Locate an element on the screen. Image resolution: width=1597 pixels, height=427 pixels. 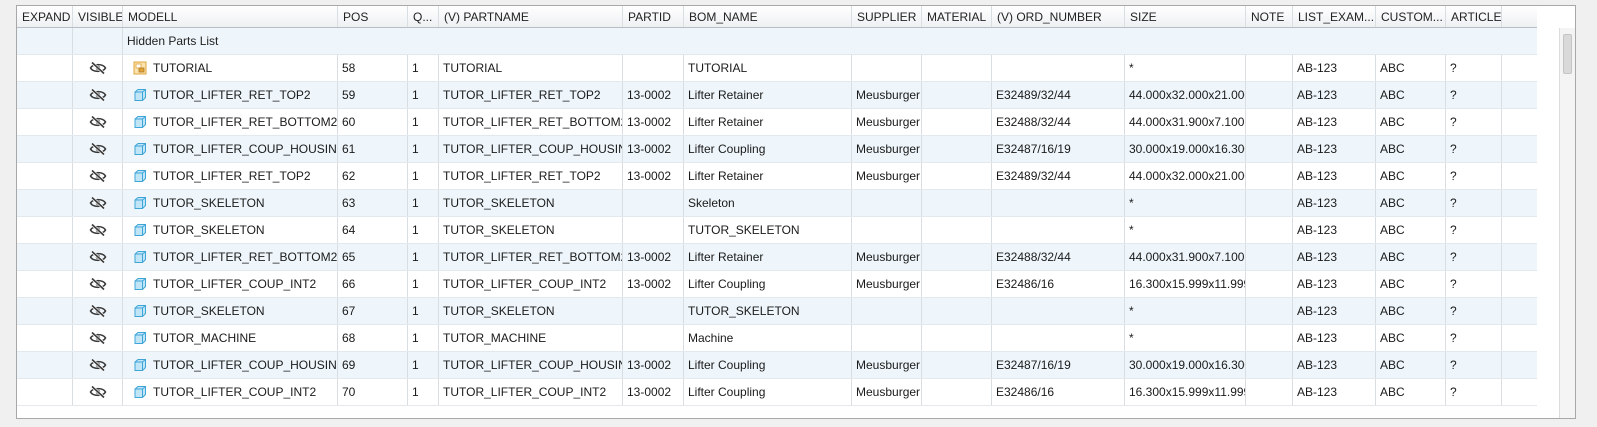
table-row: TUTORIAL 58 1 TUTORIAL TUTORIAL * AB-123 ABC? is located at coordinates (777, 68).